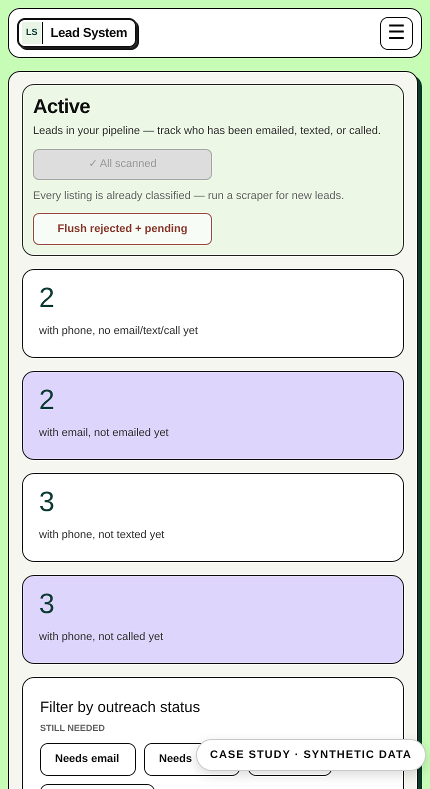 The width and height of the screenshot is (430, 789). I want to click on logo-mark: LS, so click(32, 33).